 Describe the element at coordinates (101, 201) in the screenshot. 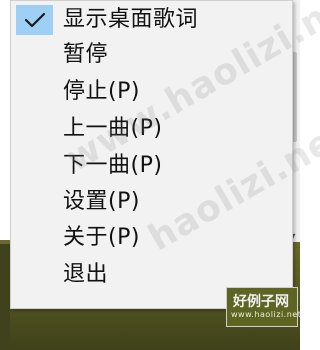

I see `menu-item-label: 设置(P)` at that location.